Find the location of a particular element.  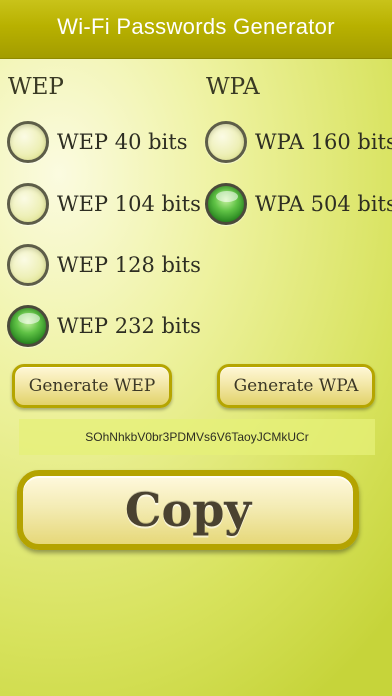

wep-104-label: WEP 104 bits is located at coordinates (129, 204).